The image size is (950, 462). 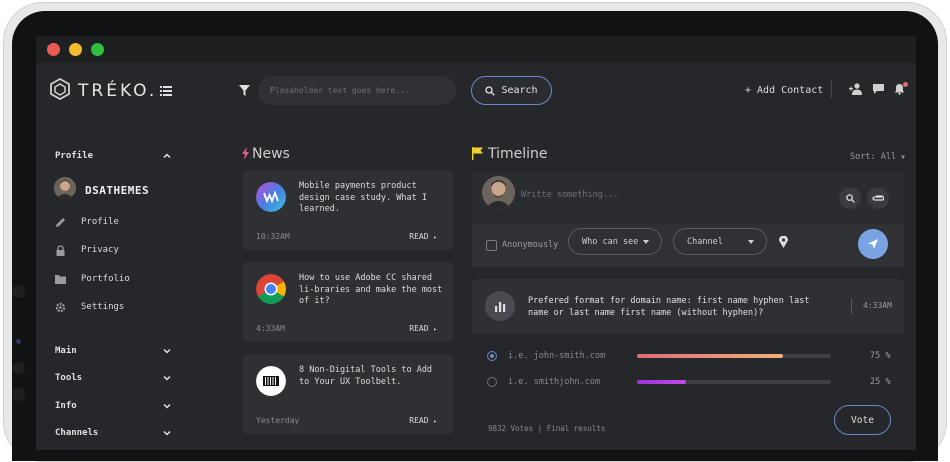 What do you see at coordinates (784, 90) in the screenshot?
I see `add-contact-link: + Add Contact` at bounding box center [784, 90].